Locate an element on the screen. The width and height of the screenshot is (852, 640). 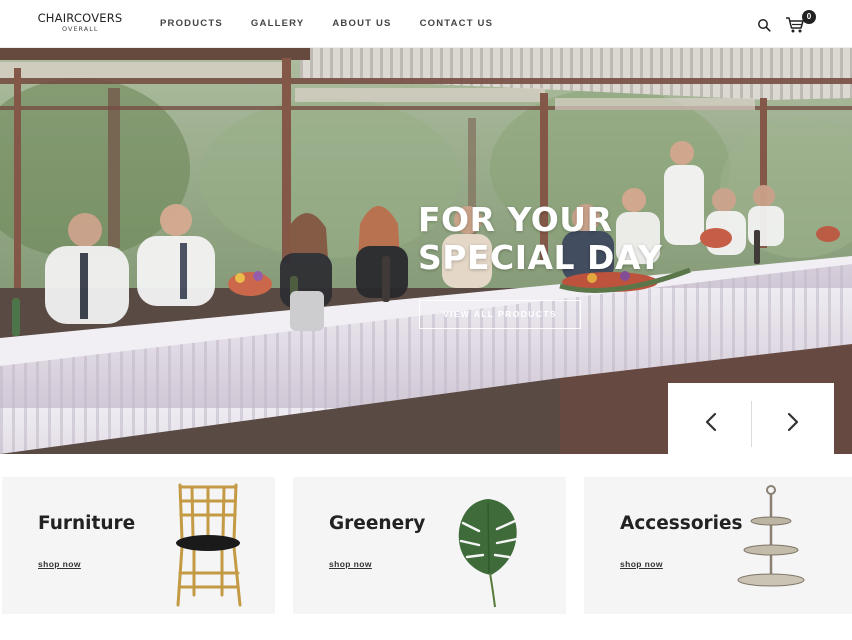
card-title: Greenery is located at coordinates (377, 523).